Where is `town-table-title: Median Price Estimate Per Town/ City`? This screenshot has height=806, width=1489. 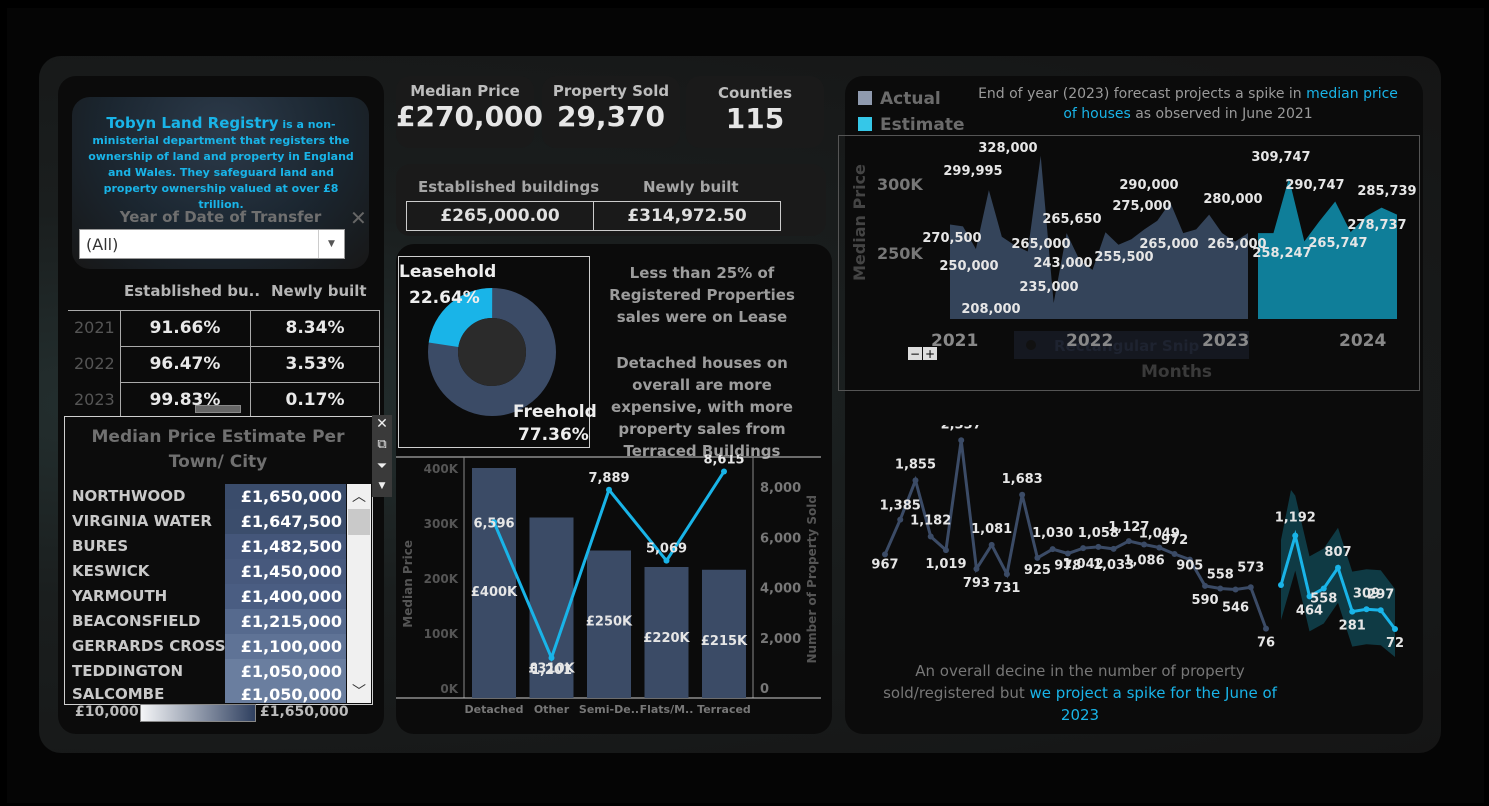
town-table-title: Median Price Estimate Per Town/ City is located at coordinates (218, 449).